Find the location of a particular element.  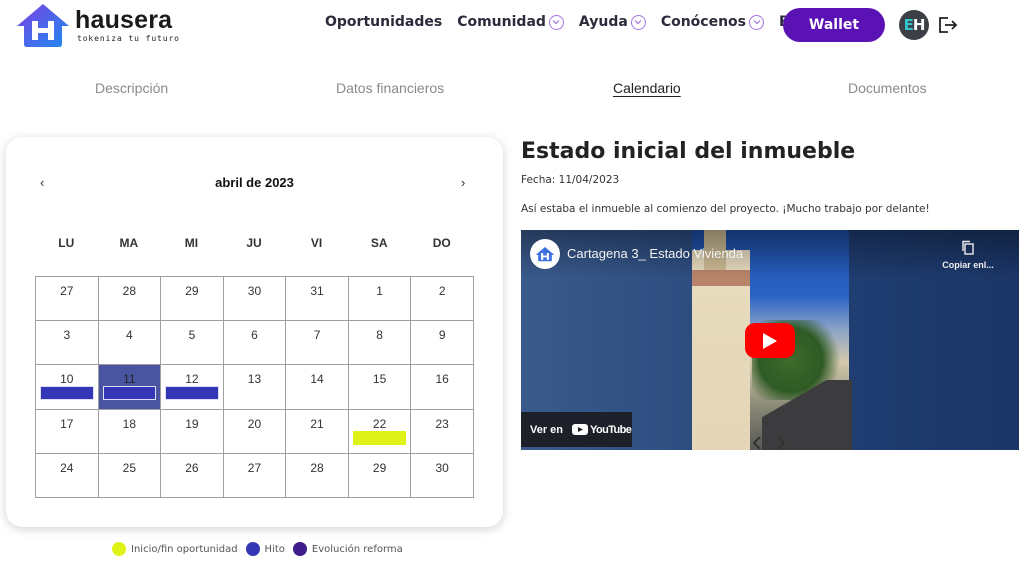

copy-icon is located at coordinates (968, 247).